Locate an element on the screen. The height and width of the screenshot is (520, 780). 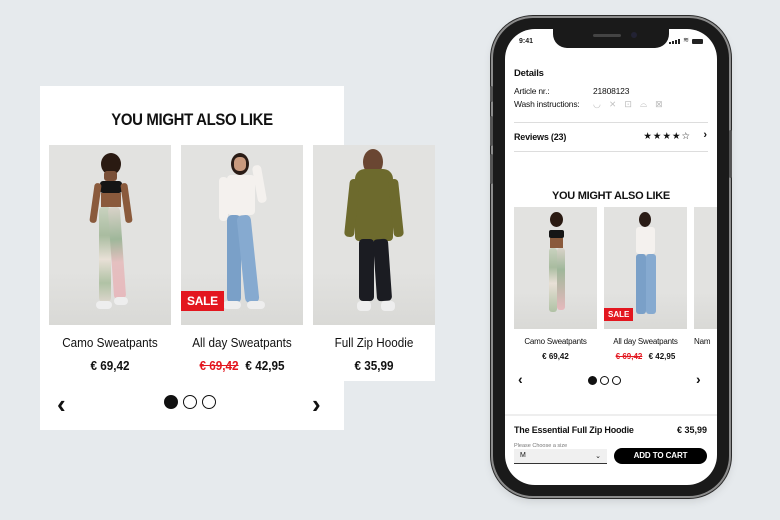
current-price: € 35,99 is located at coordinates (374, 365).